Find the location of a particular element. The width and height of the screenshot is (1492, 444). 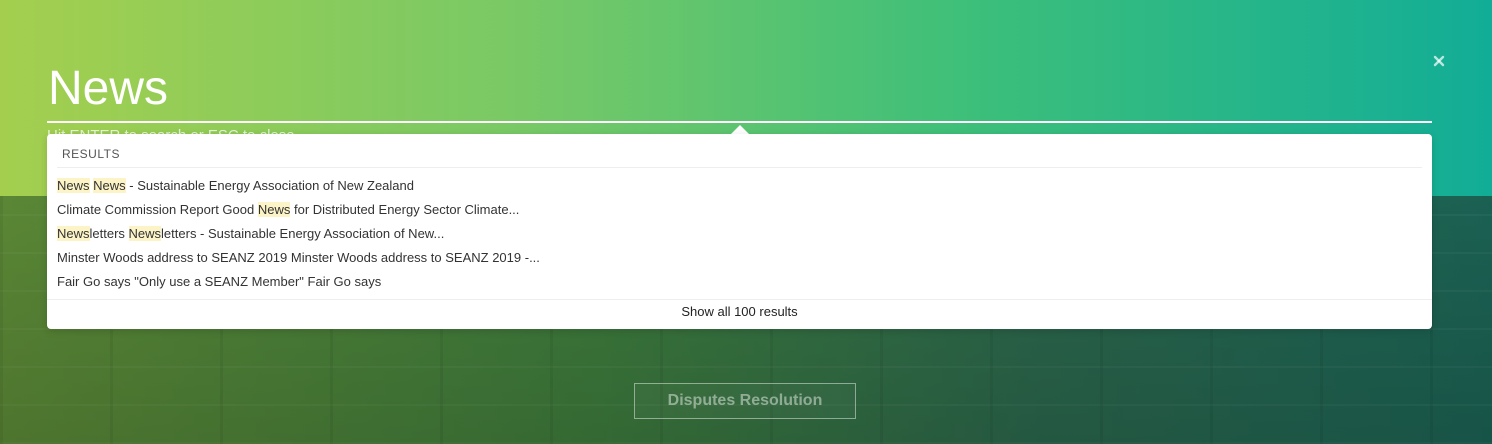

result-text: letters is located at coordinates (109, 233).